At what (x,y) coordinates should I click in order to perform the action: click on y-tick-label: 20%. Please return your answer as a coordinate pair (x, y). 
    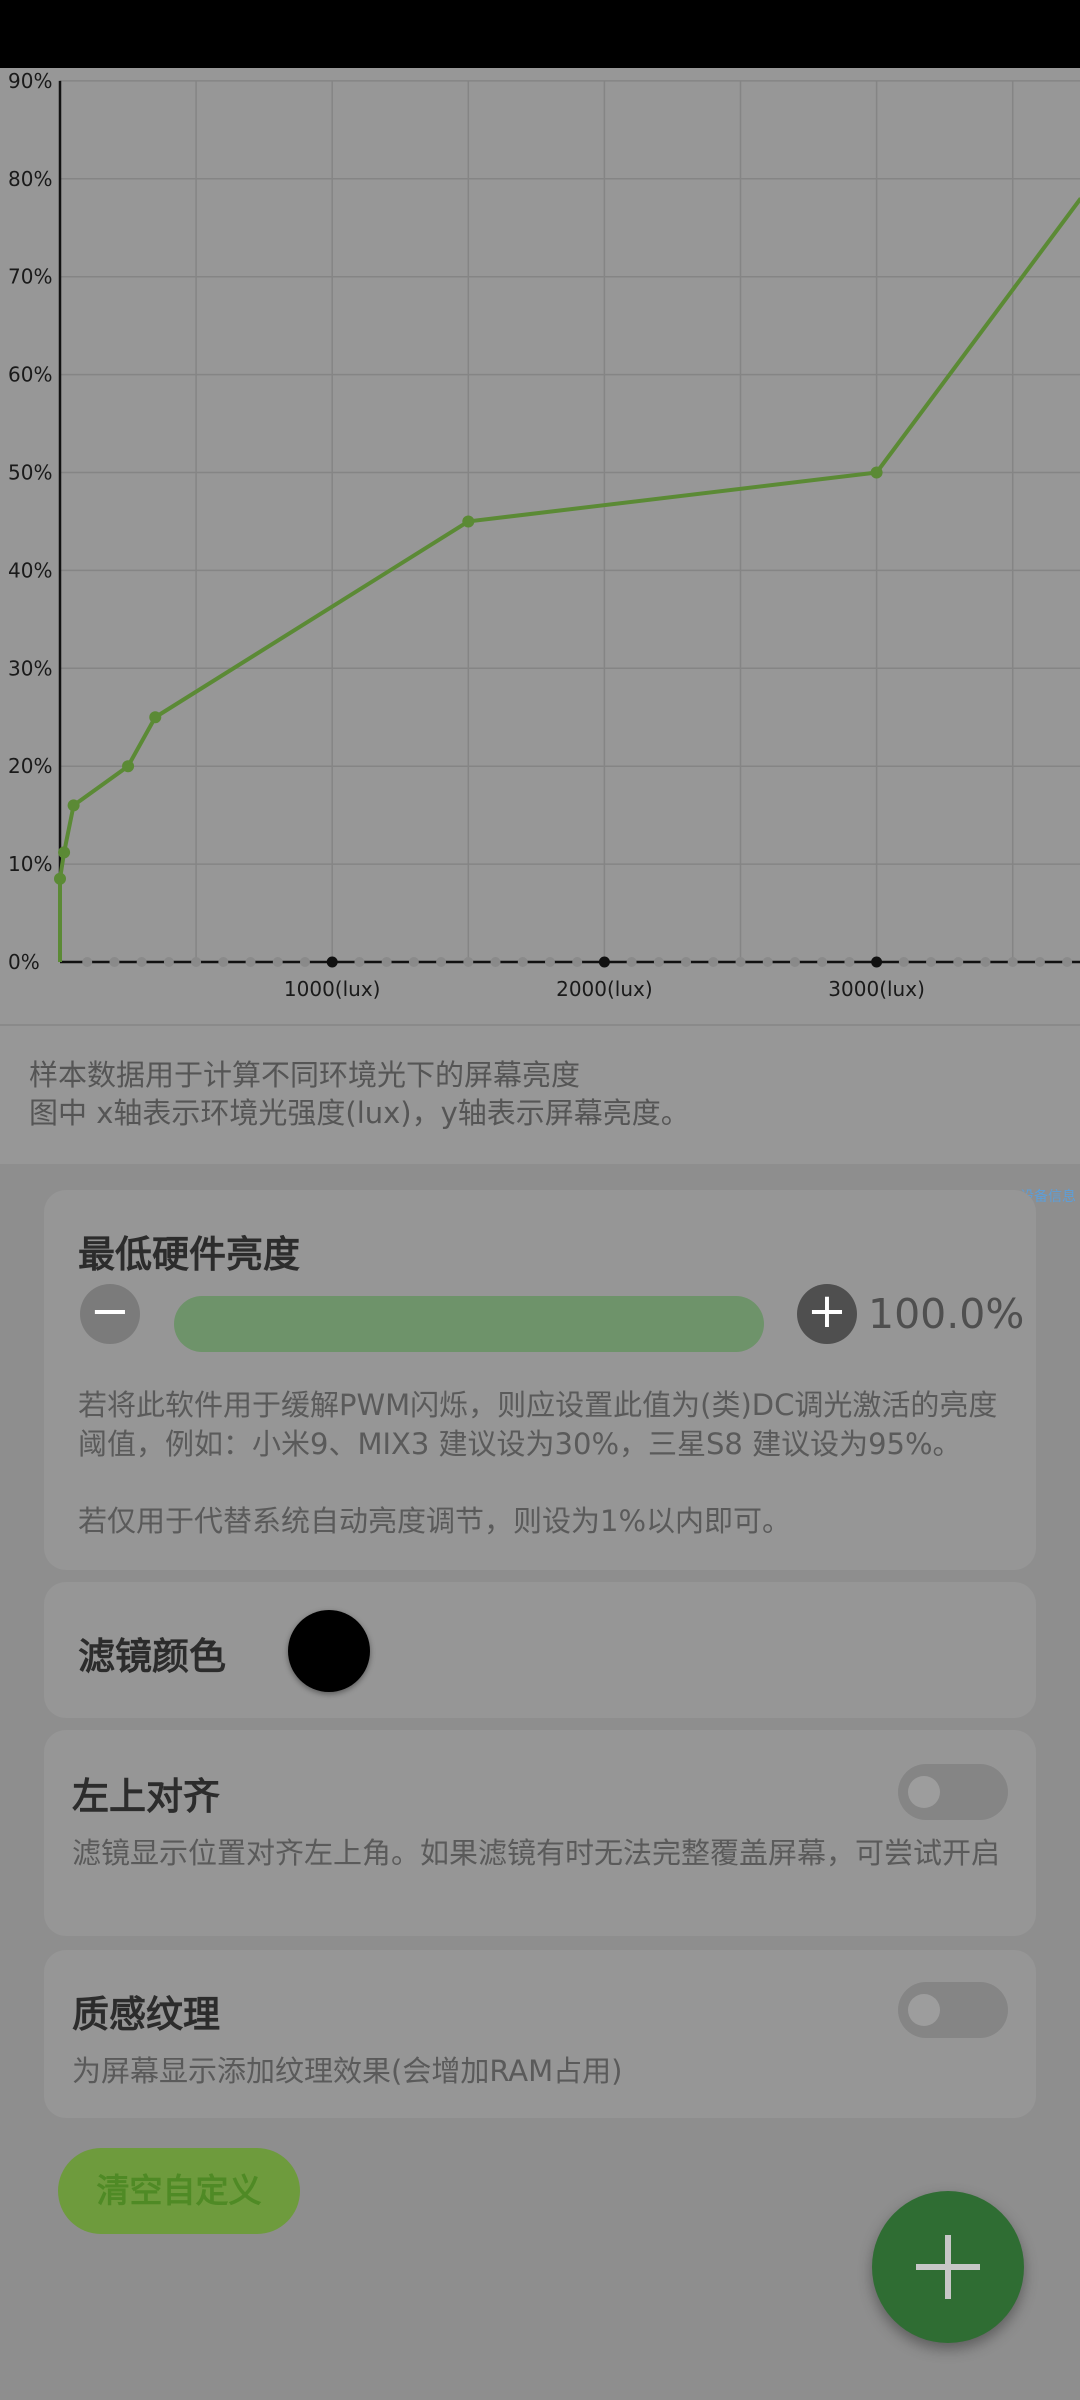
    Looking at the image, I should click on (30, 766).